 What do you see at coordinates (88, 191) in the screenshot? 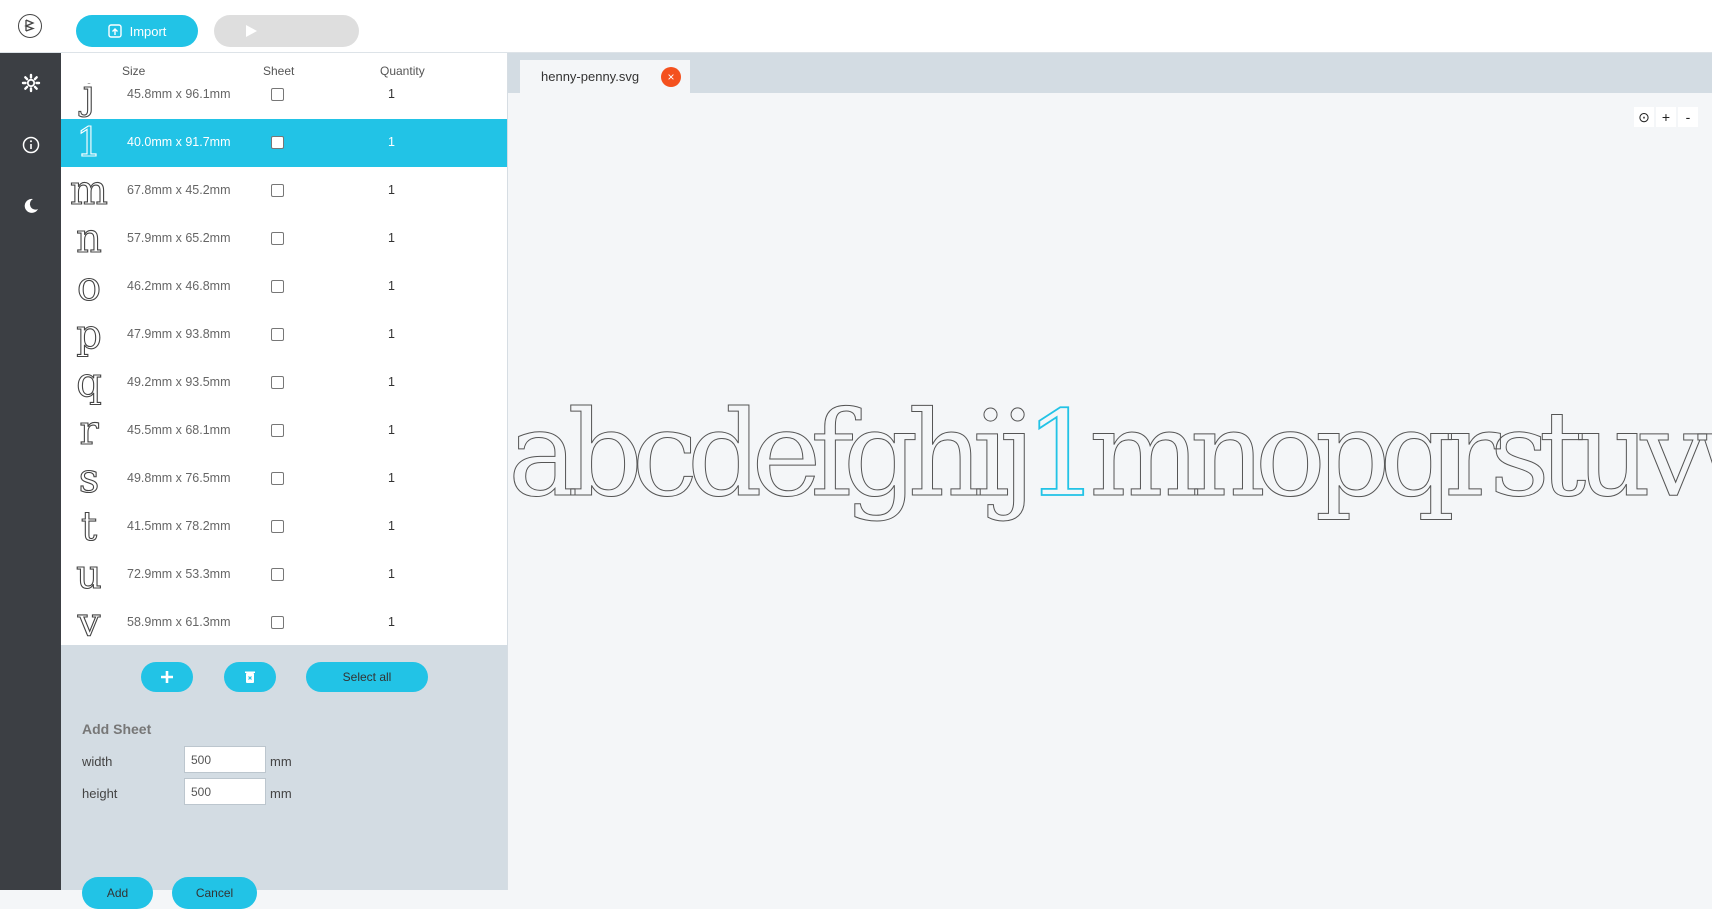
I see `part-thumbnail: m` at bounding box center [88, 191].